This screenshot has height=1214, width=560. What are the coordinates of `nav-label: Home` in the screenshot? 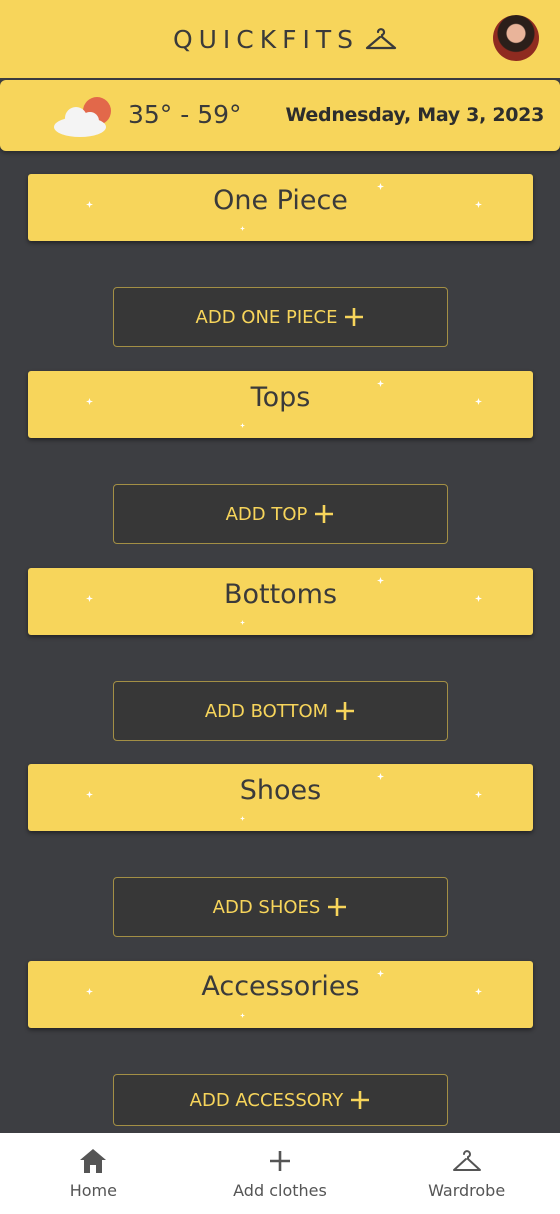 It's located at (93, 1190).